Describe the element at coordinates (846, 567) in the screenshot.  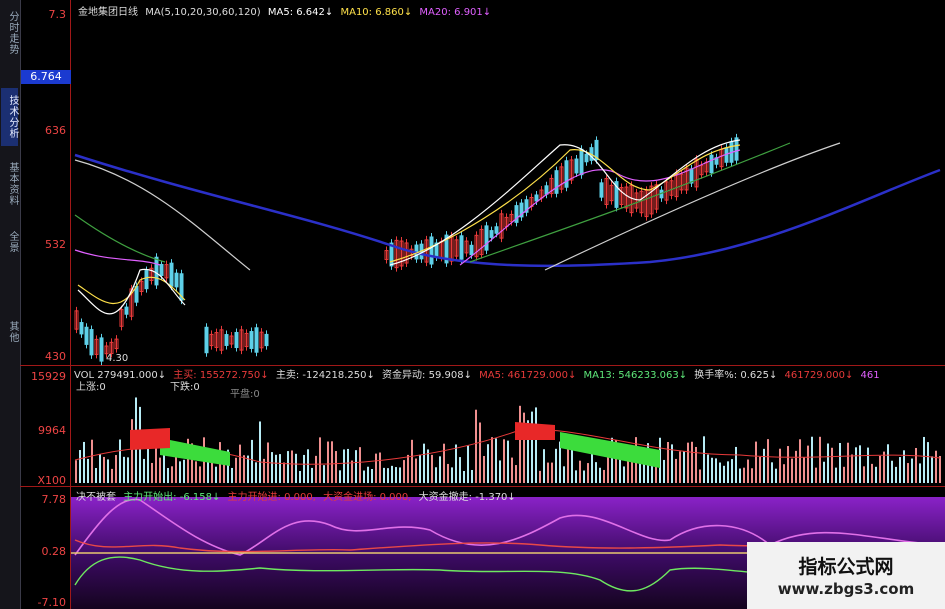
I see `watermark-title: 指标公式网` at that location.